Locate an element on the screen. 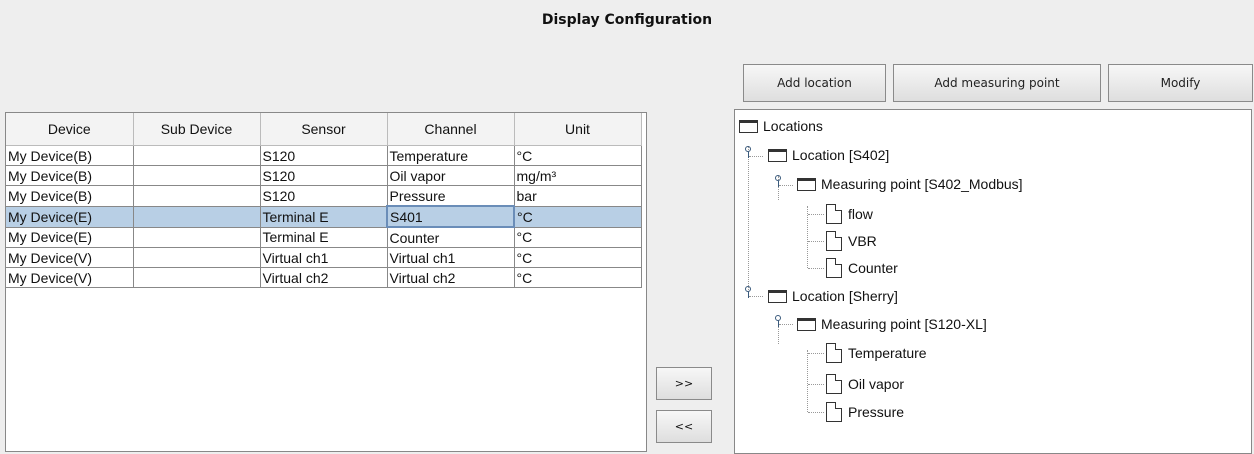 This screenshot has width=1254, height=454. tree-node-label: Measuring point [S120-XL] is located at coordinates (904, 324).